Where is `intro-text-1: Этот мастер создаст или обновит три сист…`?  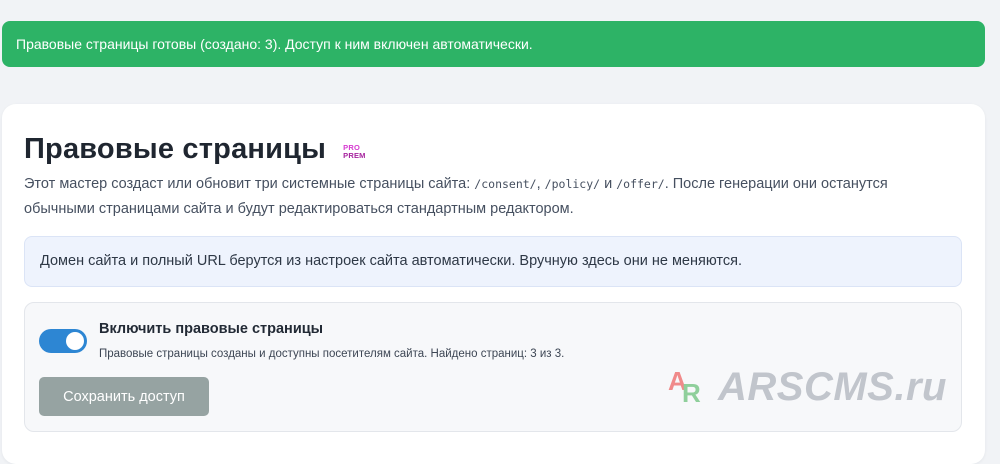
intro-text-1: Этот мастер создаст или обновит три сист… is located at coordinates (249, 184).